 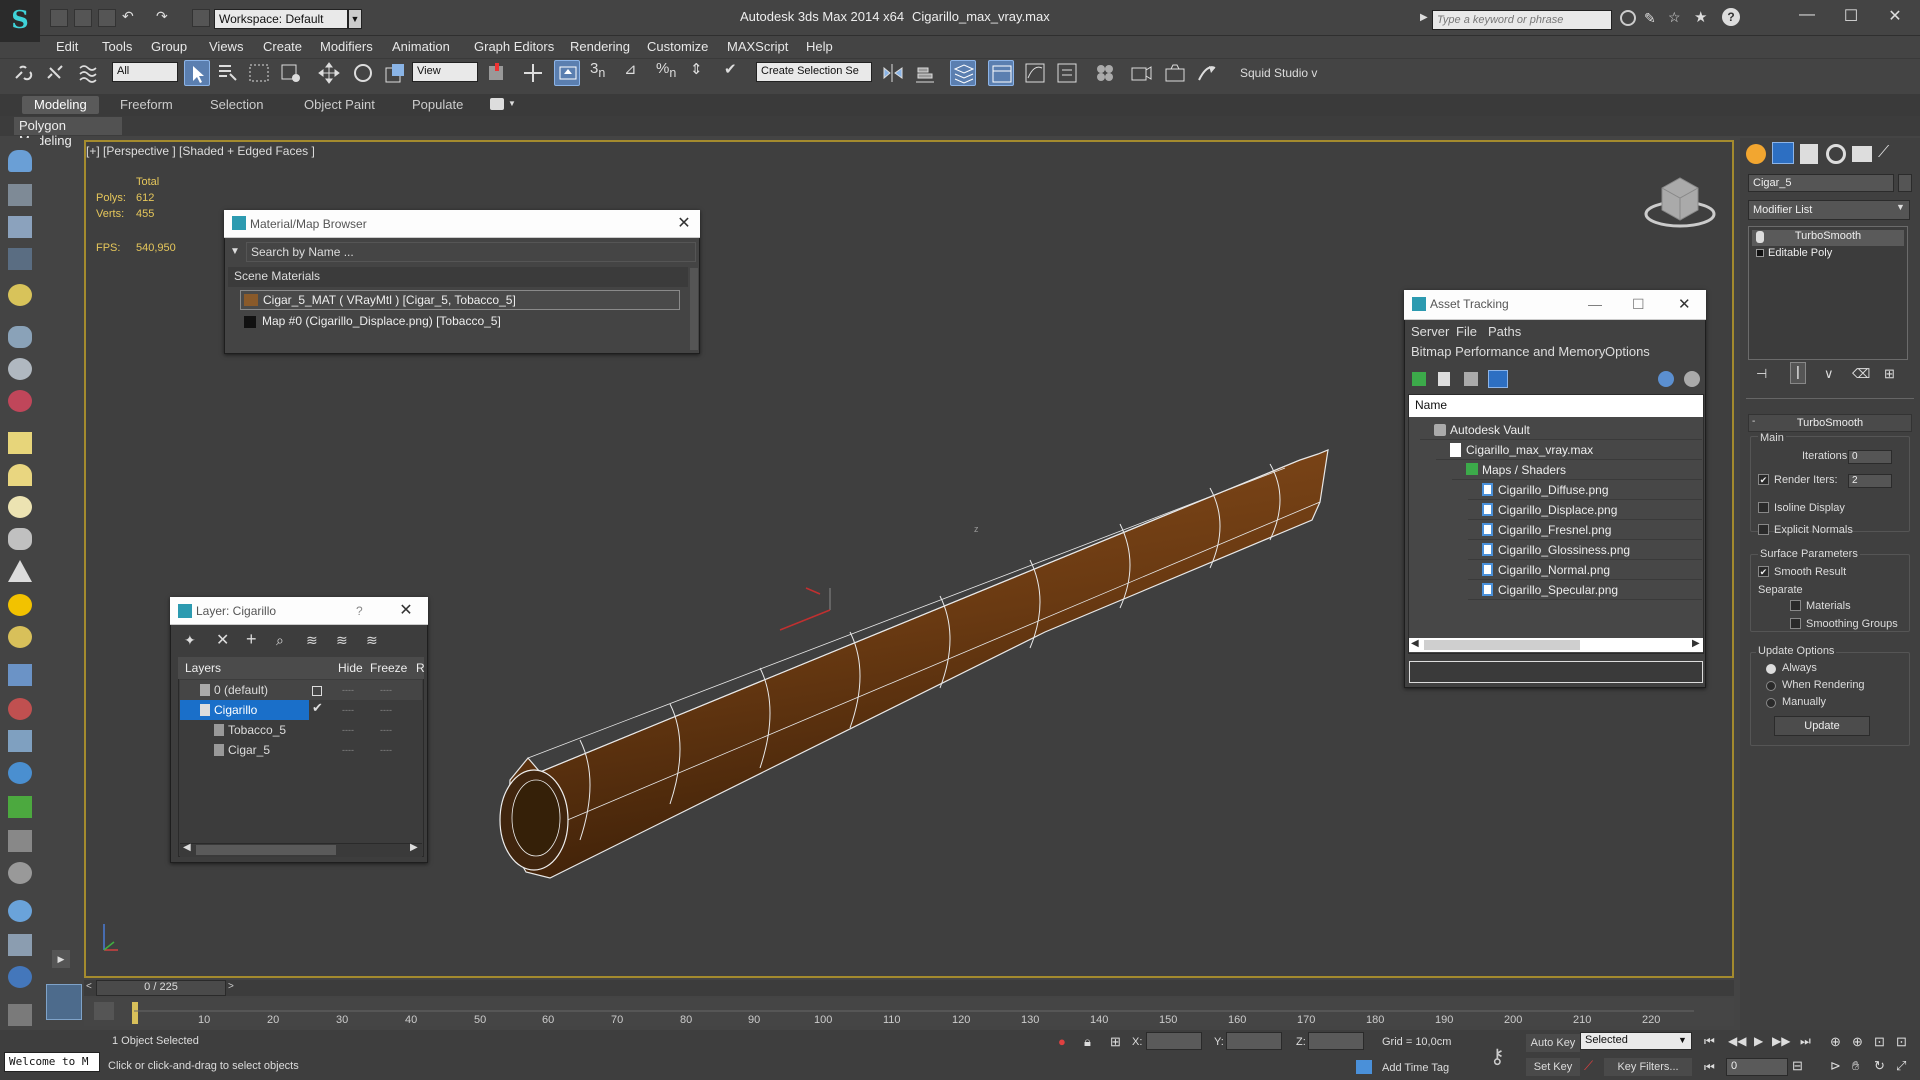 I want to click on asset-row-max-file: Cigarillo_max_vray.max, so click(x=1569, y=450).